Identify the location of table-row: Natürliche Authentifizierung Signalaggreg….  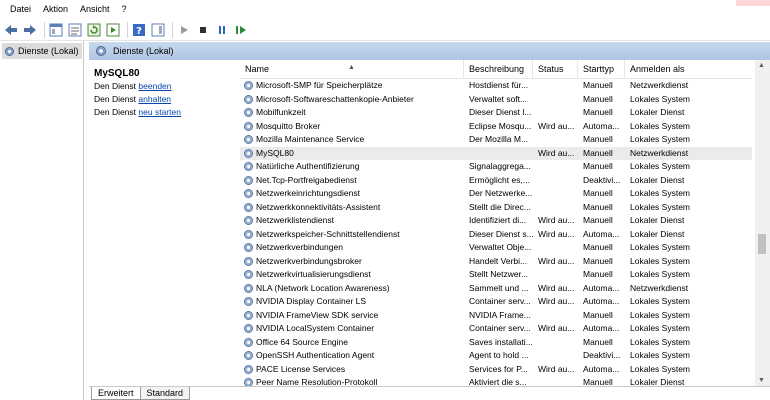
(496, 167).